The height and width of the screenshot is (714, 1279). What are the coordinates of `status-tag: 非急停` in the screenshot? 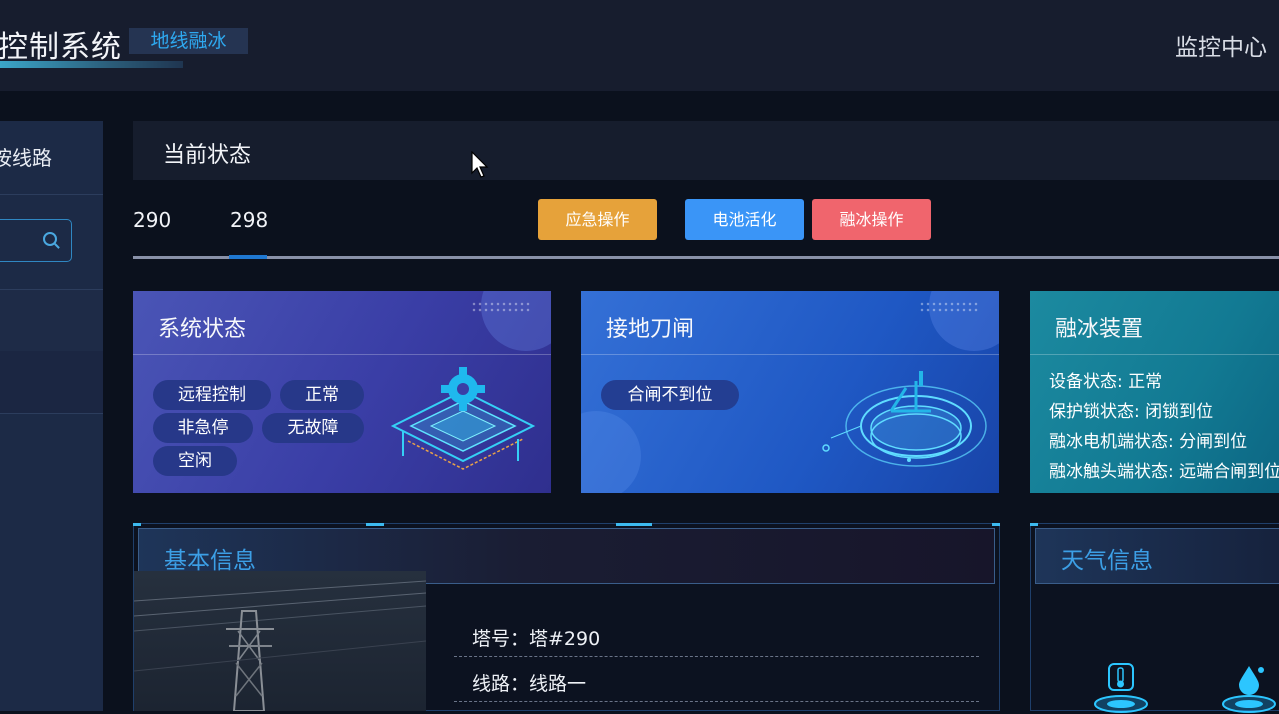 It's located at (203, 428).